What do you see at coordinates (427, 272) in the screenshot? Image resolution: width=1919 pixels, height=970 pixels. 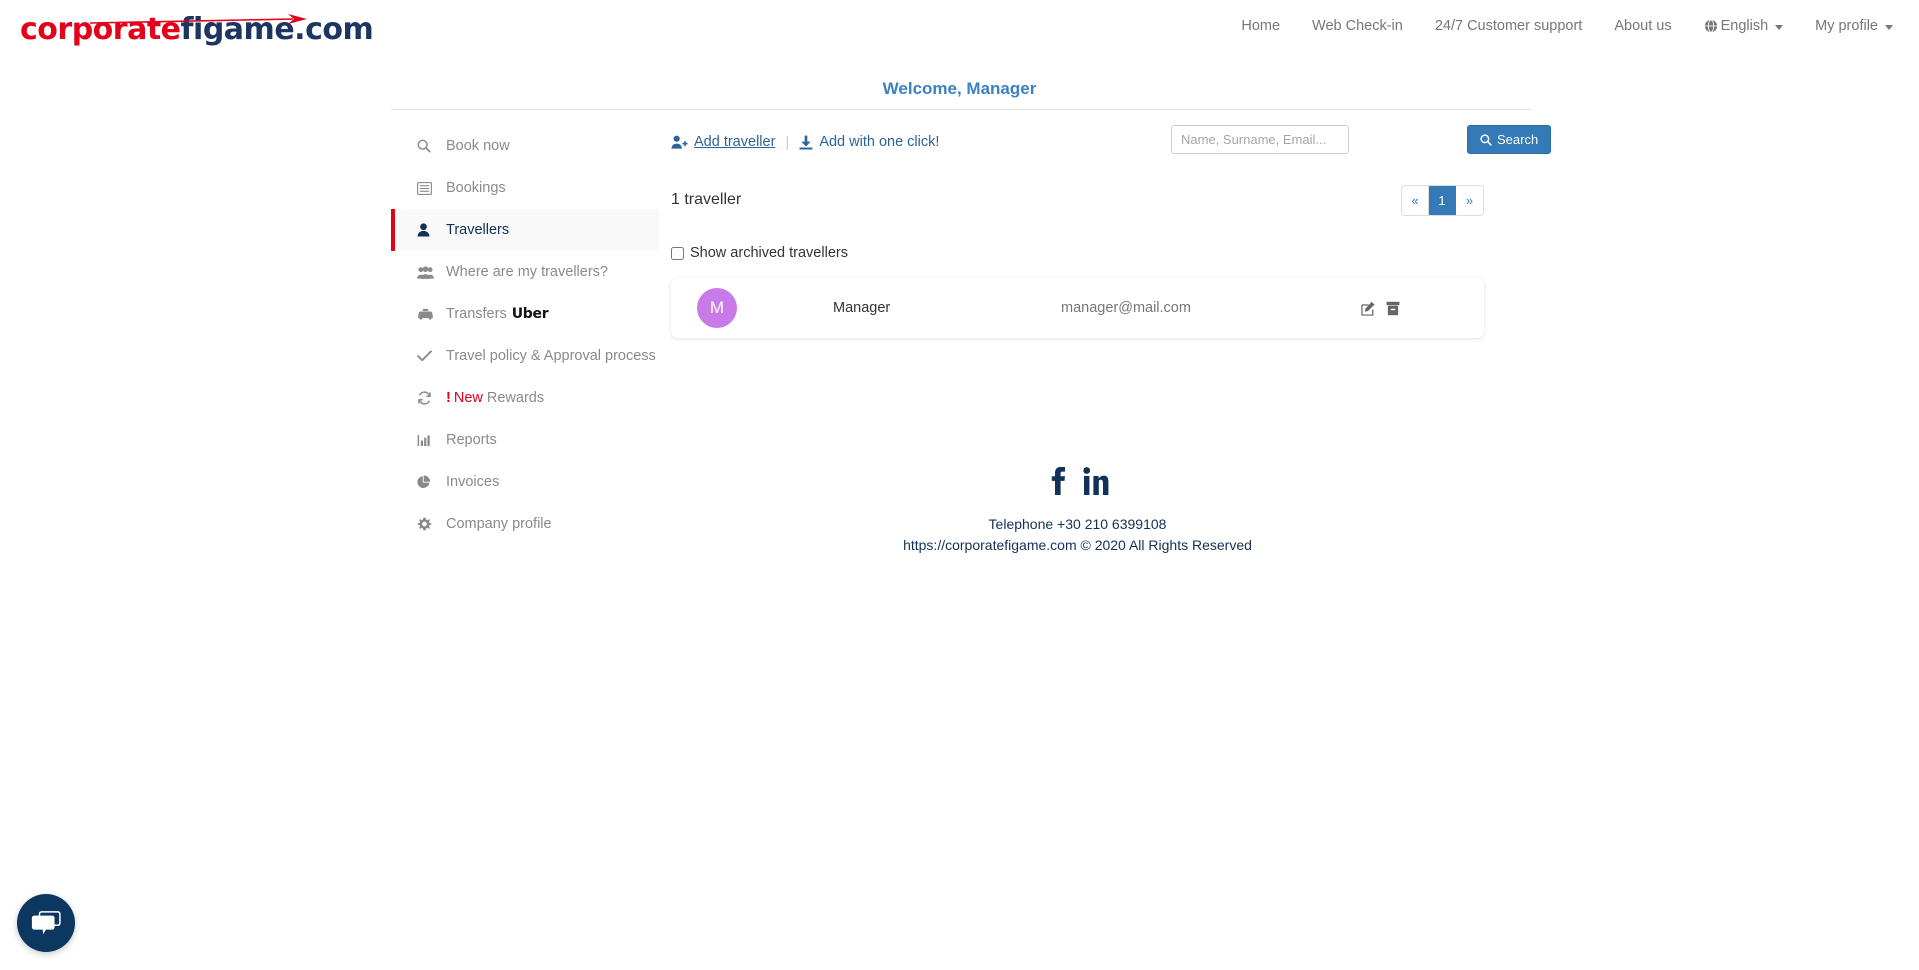 I see `users-icon` at bounding box center [427, 272].